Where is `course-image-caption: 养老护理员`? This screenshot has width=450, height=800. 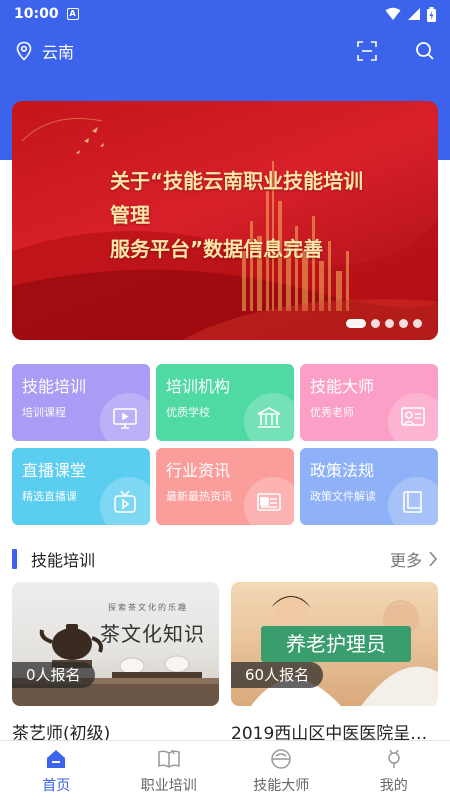 course-image-caption: 养老护理员 is located at coordinates (336, 644).